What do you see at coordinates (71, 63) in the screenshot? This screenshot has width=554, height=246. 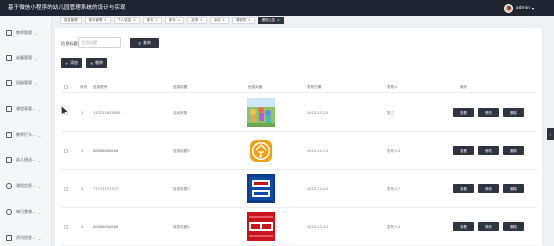 I see `add-button: + 添加` at bounding box center [71, 63].